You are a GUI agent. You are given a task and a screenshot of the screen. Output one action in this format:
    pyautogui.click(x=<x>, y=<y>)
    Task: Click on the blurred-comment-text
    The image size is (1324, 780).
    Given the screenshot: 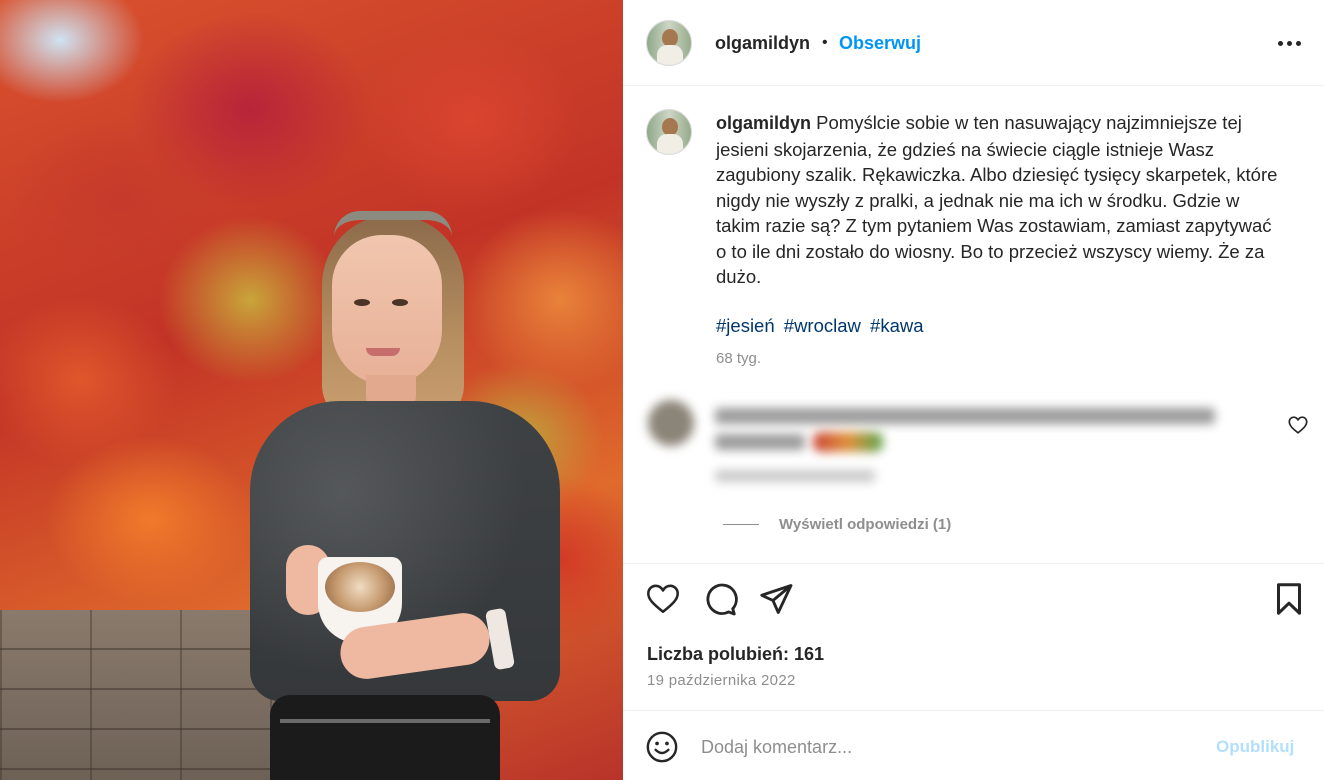 What is the action you would take?
    pyautogui.click(x=965, y=416)
    